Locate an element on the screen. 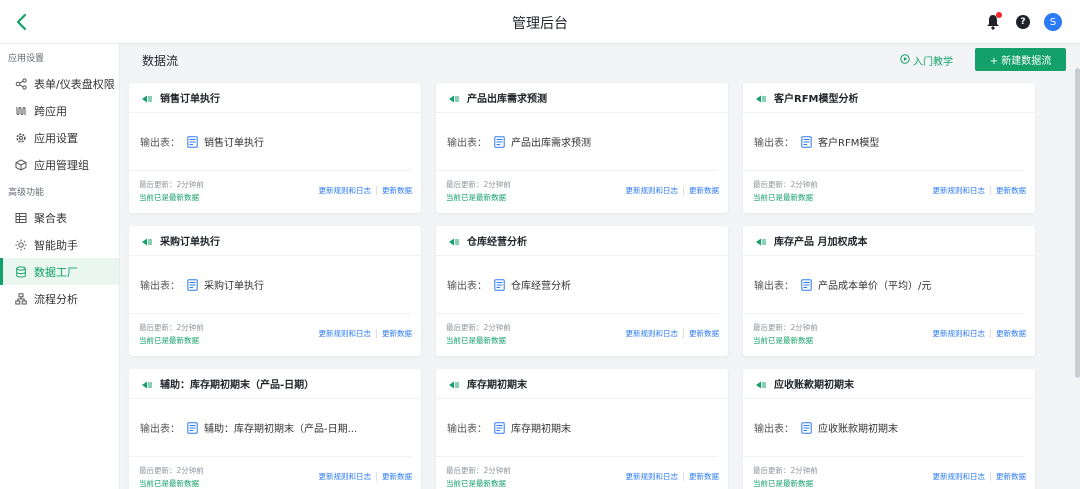  output-table-name: 应收账款期初期末 is located at coordinates (858, 427).